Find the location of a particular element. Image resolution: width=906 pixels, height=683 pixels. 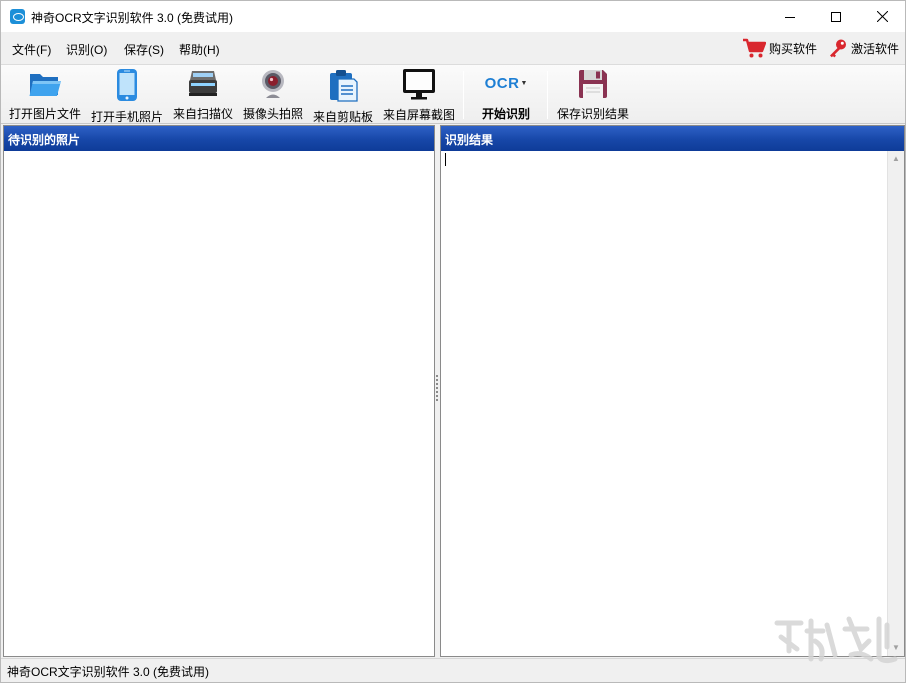

buy-software-button: 购买软件 is located at coordinates (779, 48).